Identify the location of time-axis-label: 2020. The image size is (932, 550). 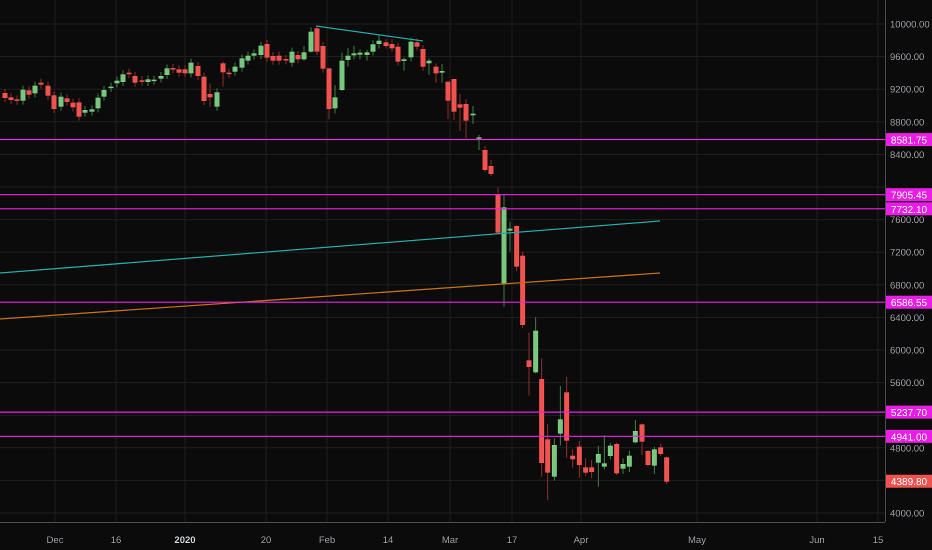
(185, 540).